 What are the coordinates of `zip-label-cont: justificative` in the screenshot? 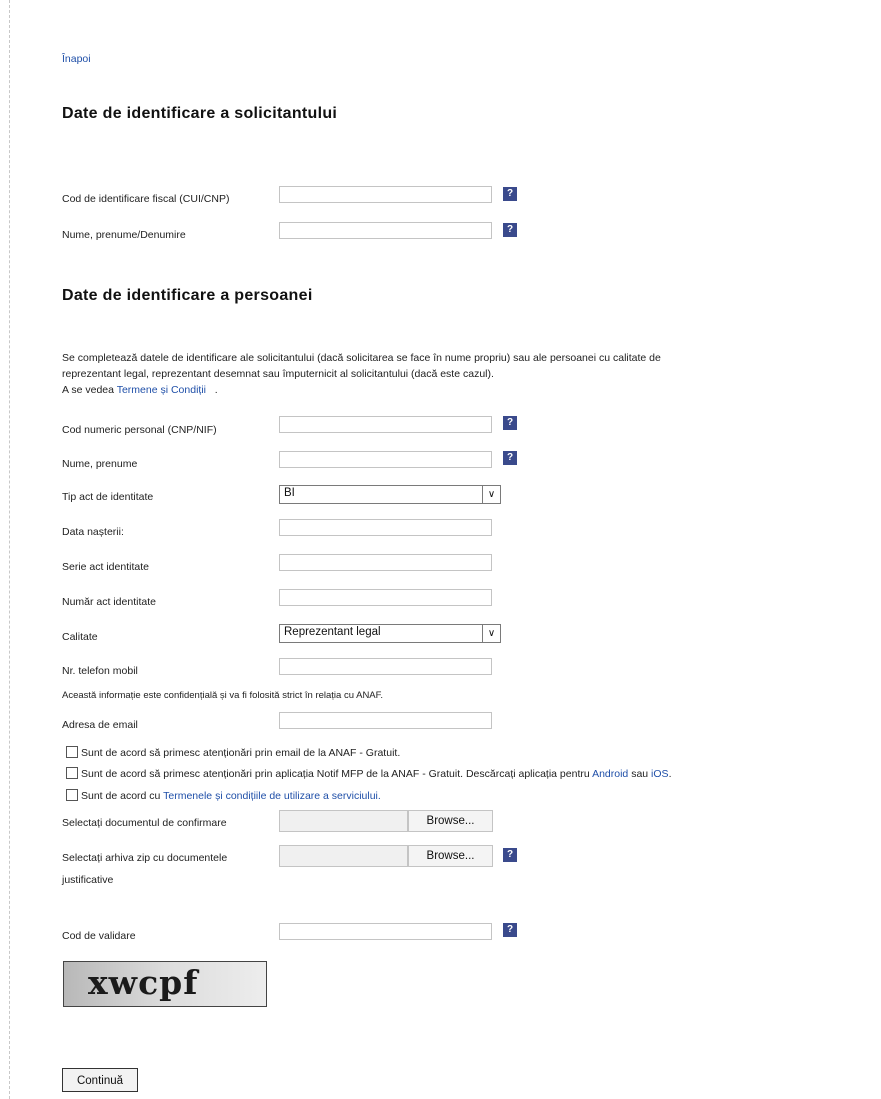 It's located at (88, 880).